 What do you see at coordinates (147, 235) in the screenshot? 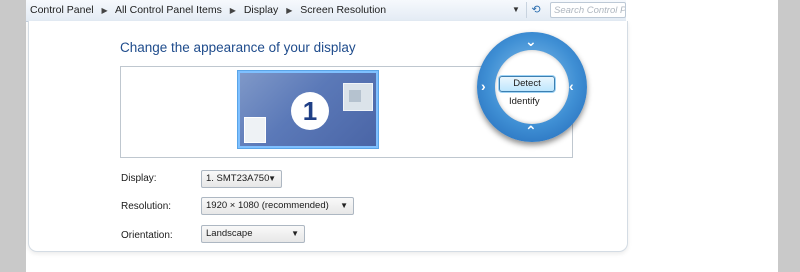
I see `orientation-label: Orientation:` at bounding box center [147, 235].